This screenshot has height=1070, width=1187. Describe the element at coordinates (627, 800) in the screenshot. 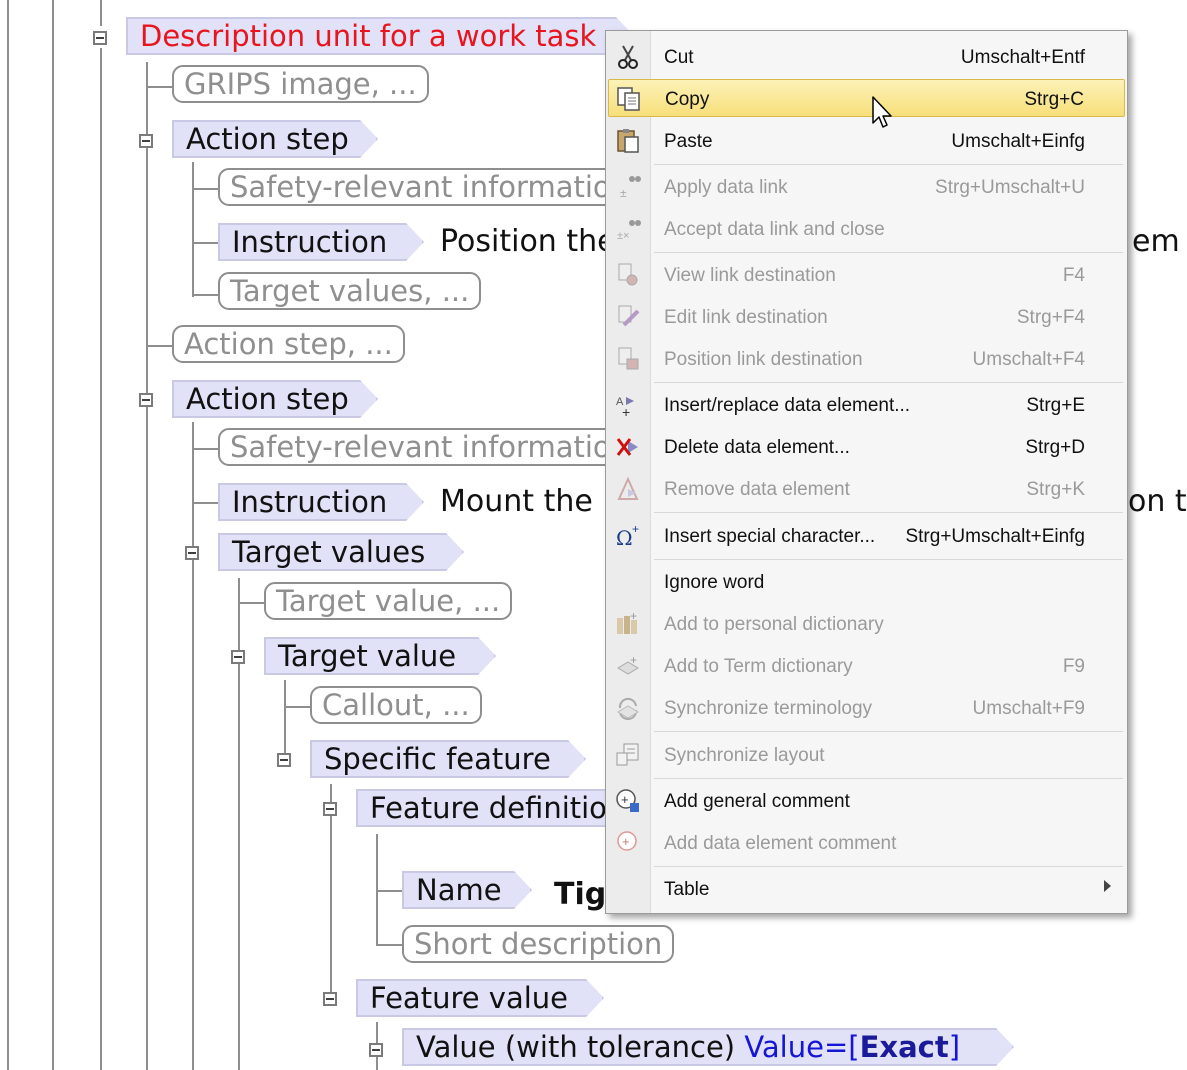

I see `general-comment-icon: +` at that location.